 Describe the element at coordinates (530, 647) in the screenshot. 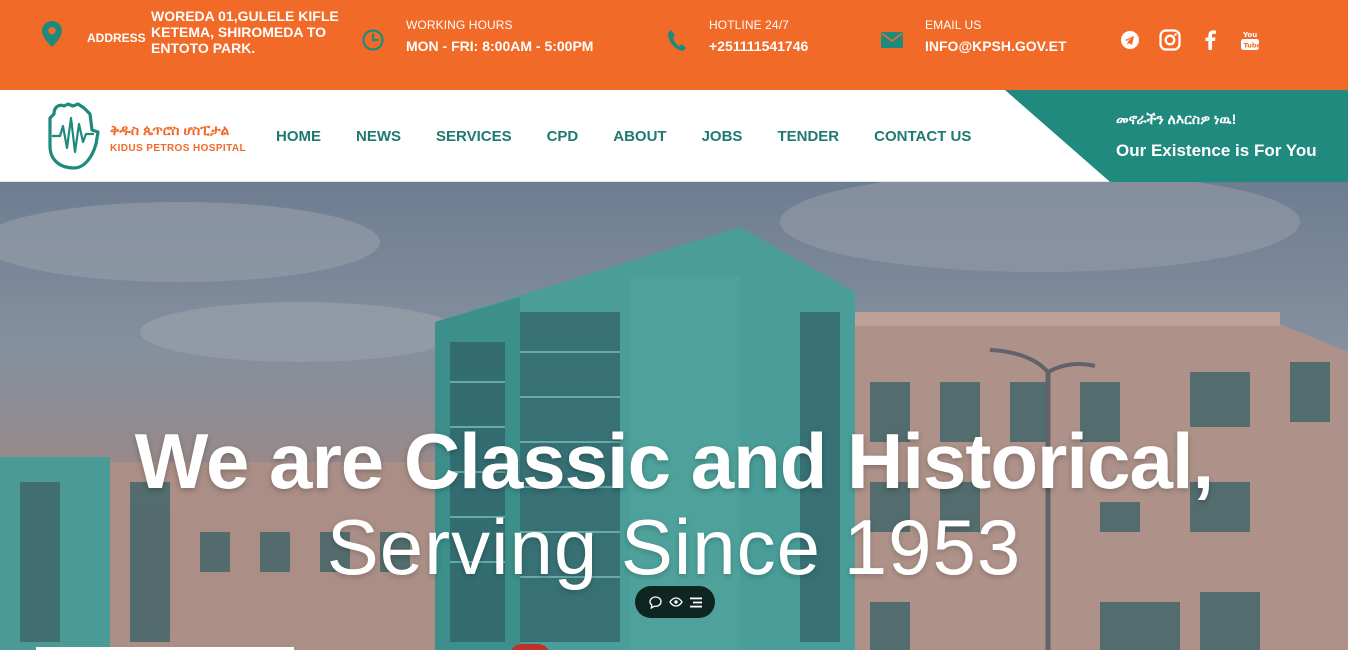

I see `hero-bottom-badge` at that location.